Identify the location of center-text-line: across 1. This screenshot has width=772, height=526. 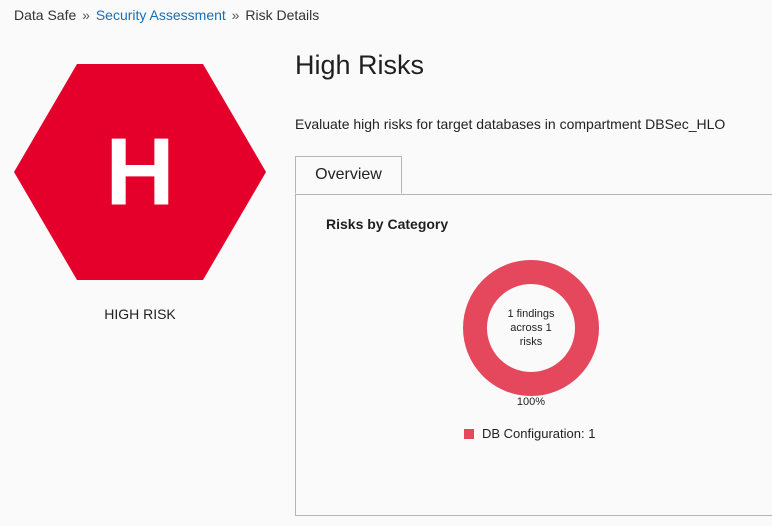
(531, 328).